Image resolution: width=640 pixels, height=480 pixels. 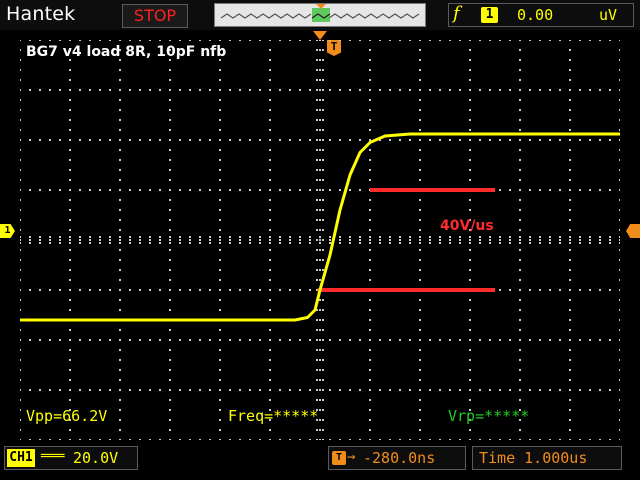 I want to click on trigger-indicator: f 1 0.00 uV, so click(x=541, y=15).